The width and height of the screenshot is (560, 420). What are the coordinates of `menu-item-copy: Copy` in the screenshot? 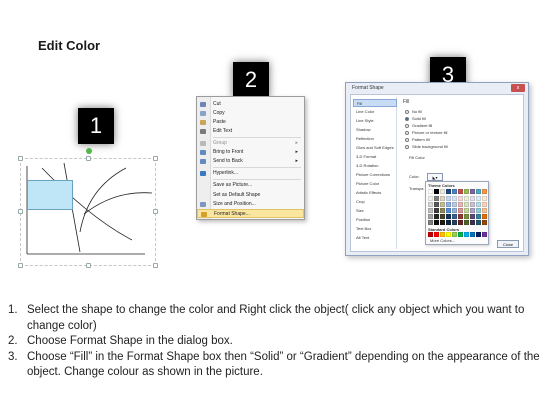 It's located at (250, 113).